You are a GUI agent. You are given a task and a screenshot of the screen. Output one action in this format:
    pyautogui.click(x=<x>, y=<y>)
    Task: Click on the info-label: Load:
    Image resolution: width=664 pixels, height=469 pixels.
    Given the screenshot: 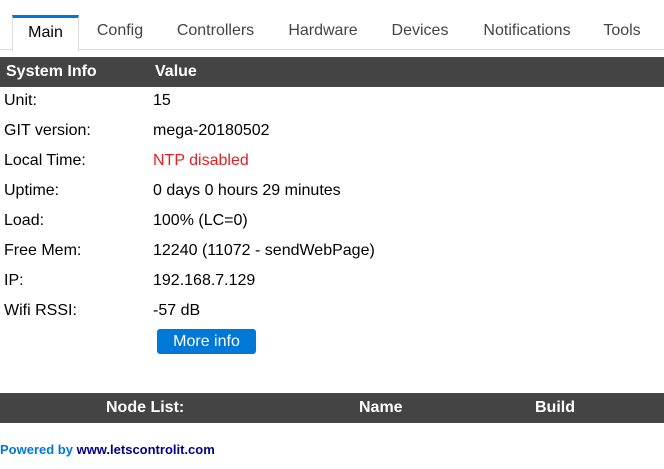 What is the action you would take?
    pyautogui.click(x=24, y=220)
    